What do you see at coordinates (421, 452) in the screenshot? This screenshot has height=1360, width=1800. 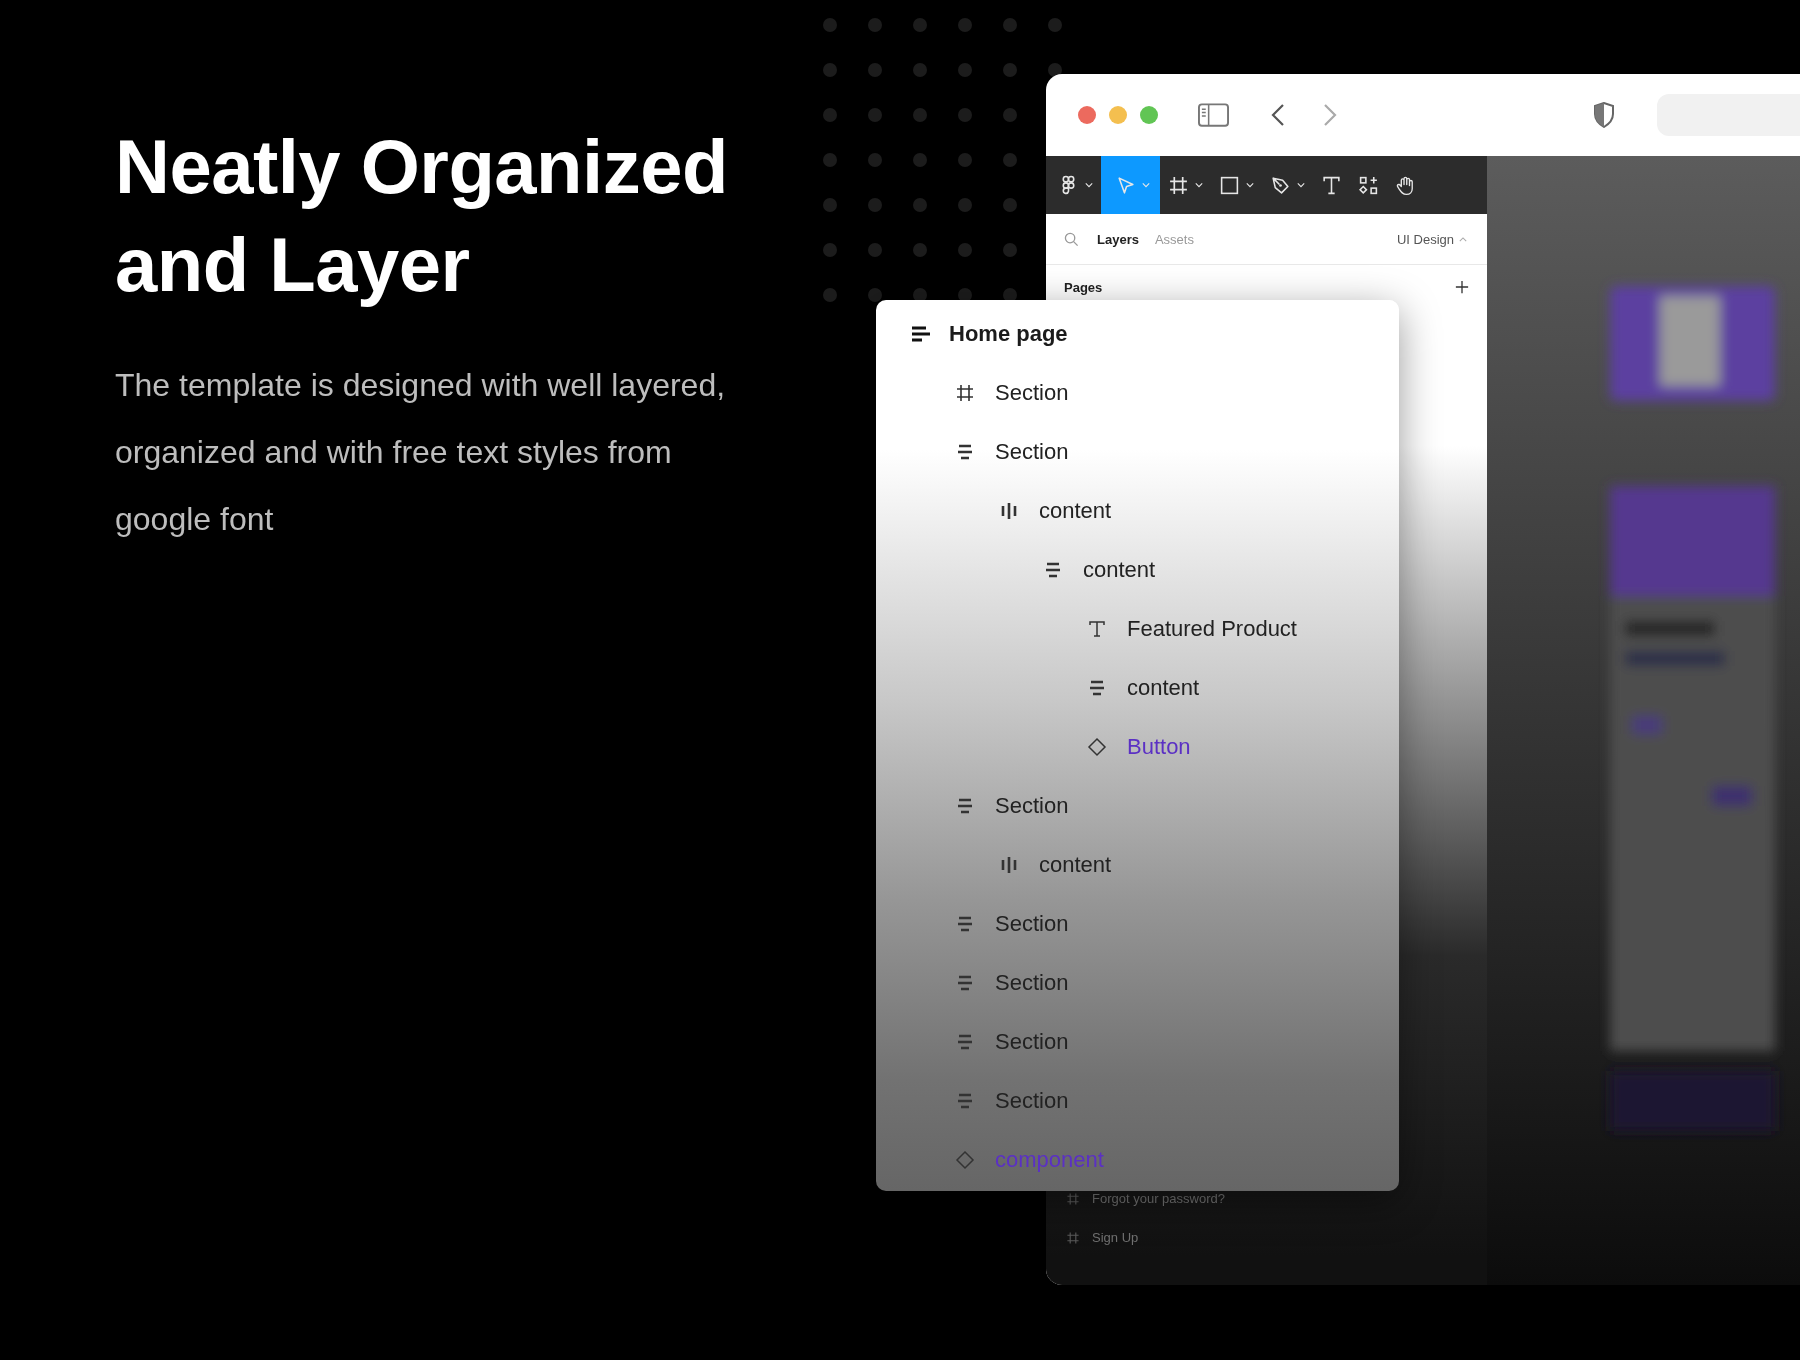 I see `description: The template is designed with well layered, organized and with free text styles from google font` at bounding box center [421, 452].